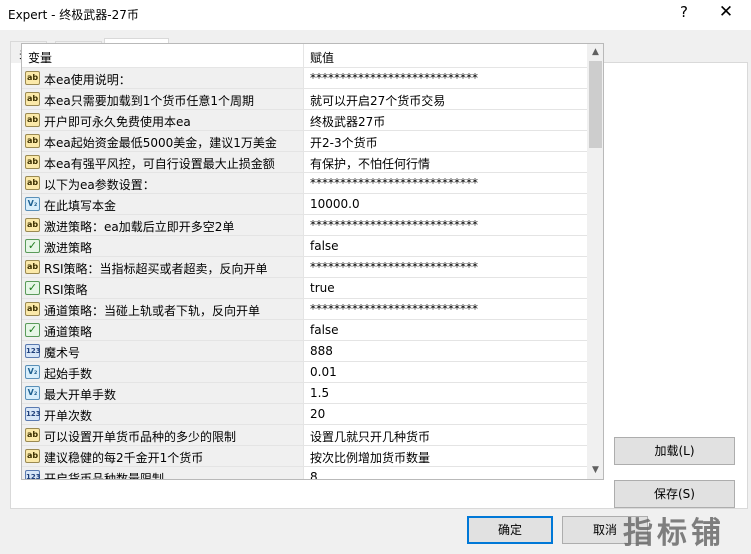  Describe the element at coordinates (370, 457) in the screenshot. I see `parameter-value: 按次比例增加货币数量` at that location.